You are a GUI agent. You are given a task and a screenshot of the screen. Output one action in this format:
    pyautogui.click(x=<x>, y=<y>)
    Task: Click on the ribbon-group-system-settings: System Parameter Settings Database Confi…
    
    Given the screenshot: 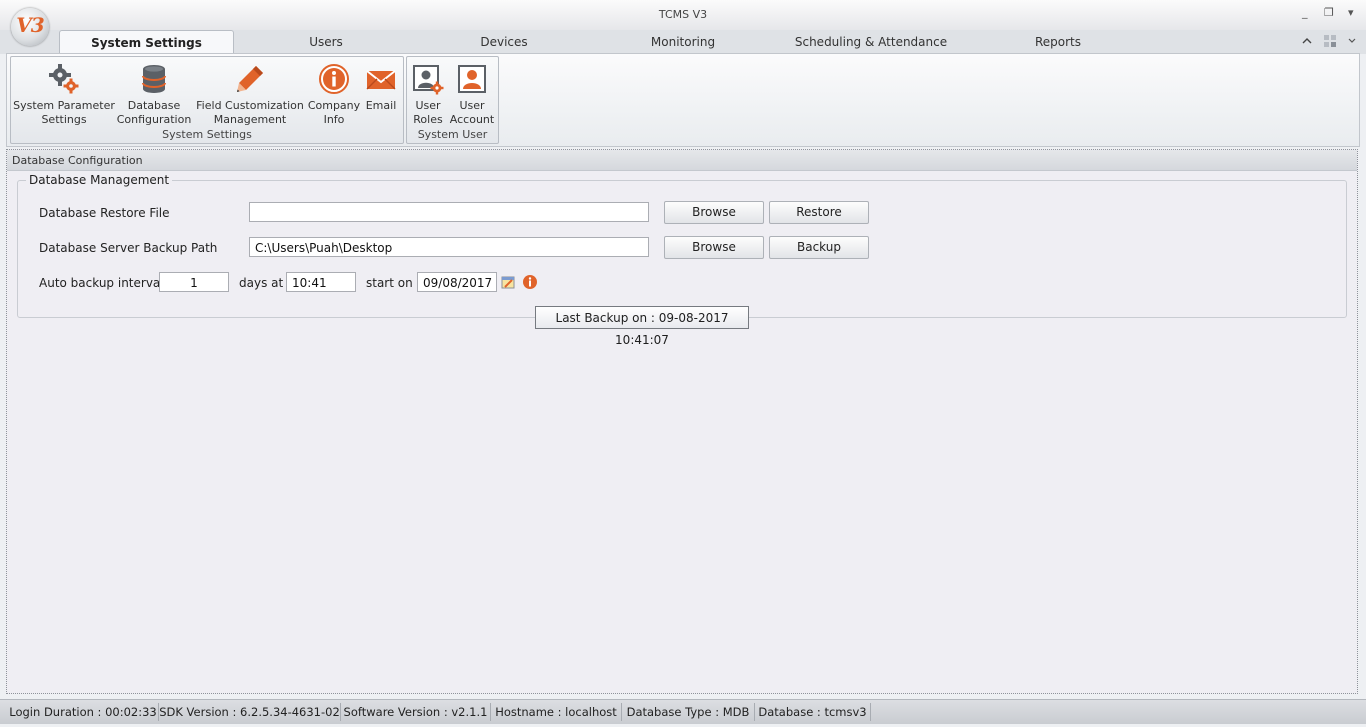 What is the action you would take?
    pyautogui.click(x=207, y=100)
    